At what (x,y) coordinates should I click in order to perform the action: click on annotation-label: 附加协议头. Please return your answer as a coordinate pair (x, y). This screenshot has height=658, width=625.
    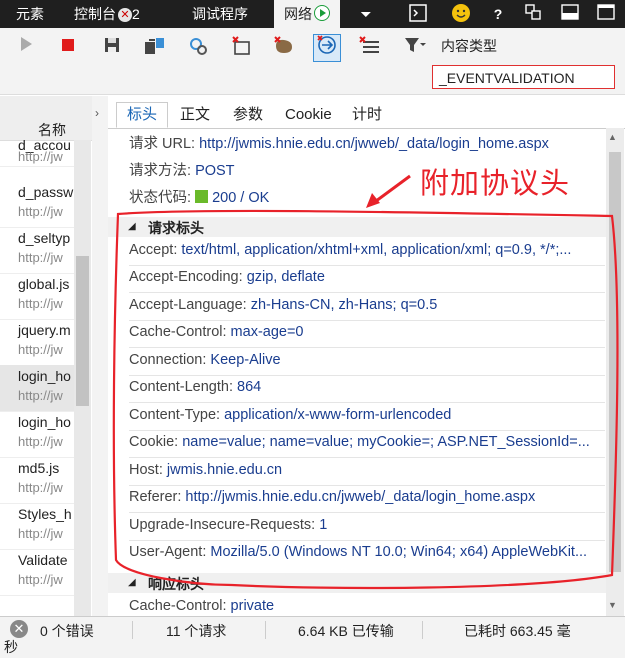
    Looking at the image, I should click on (495, 184).